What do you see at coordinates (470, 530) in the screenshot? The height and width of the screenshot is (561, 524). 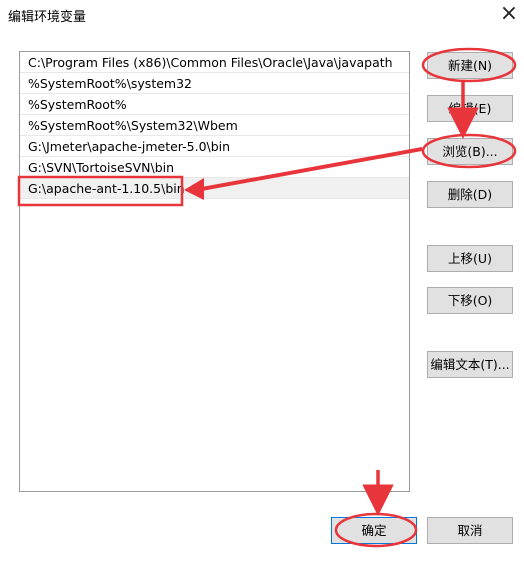 I see `cancel-button: 取消` at bounding box center [470, 530].